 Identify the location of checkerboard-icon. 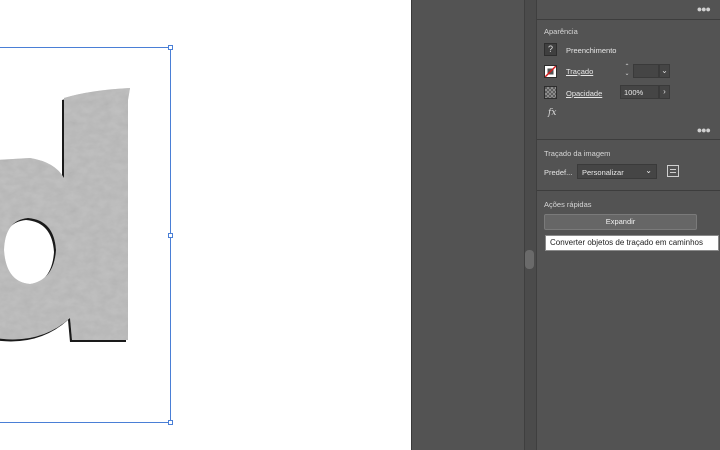
(550, 92).